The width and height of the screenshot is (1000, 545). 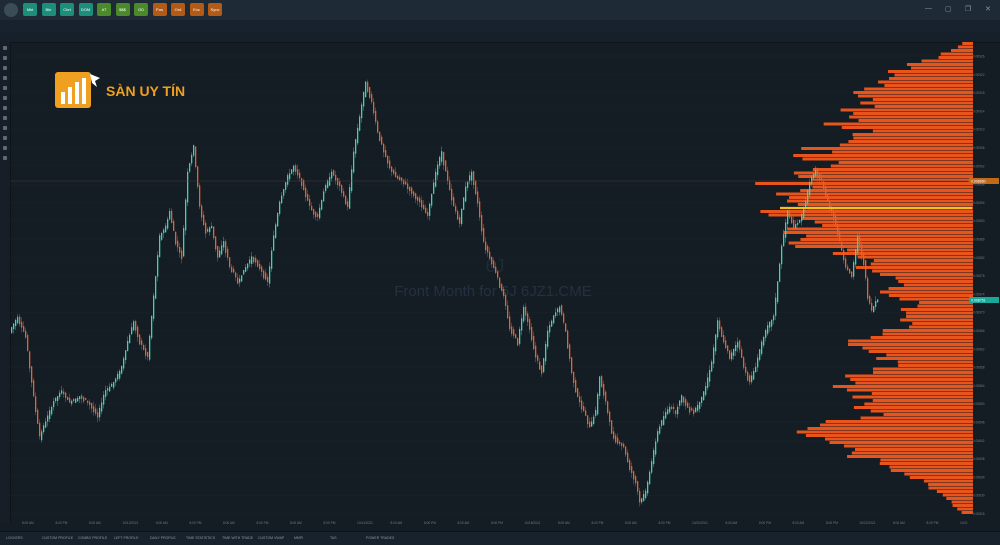 What do you see at coordinates (380, 538) in the screenshot?
I see `bottom-tab: POWER TRADES` at bounding box center [380, 538].